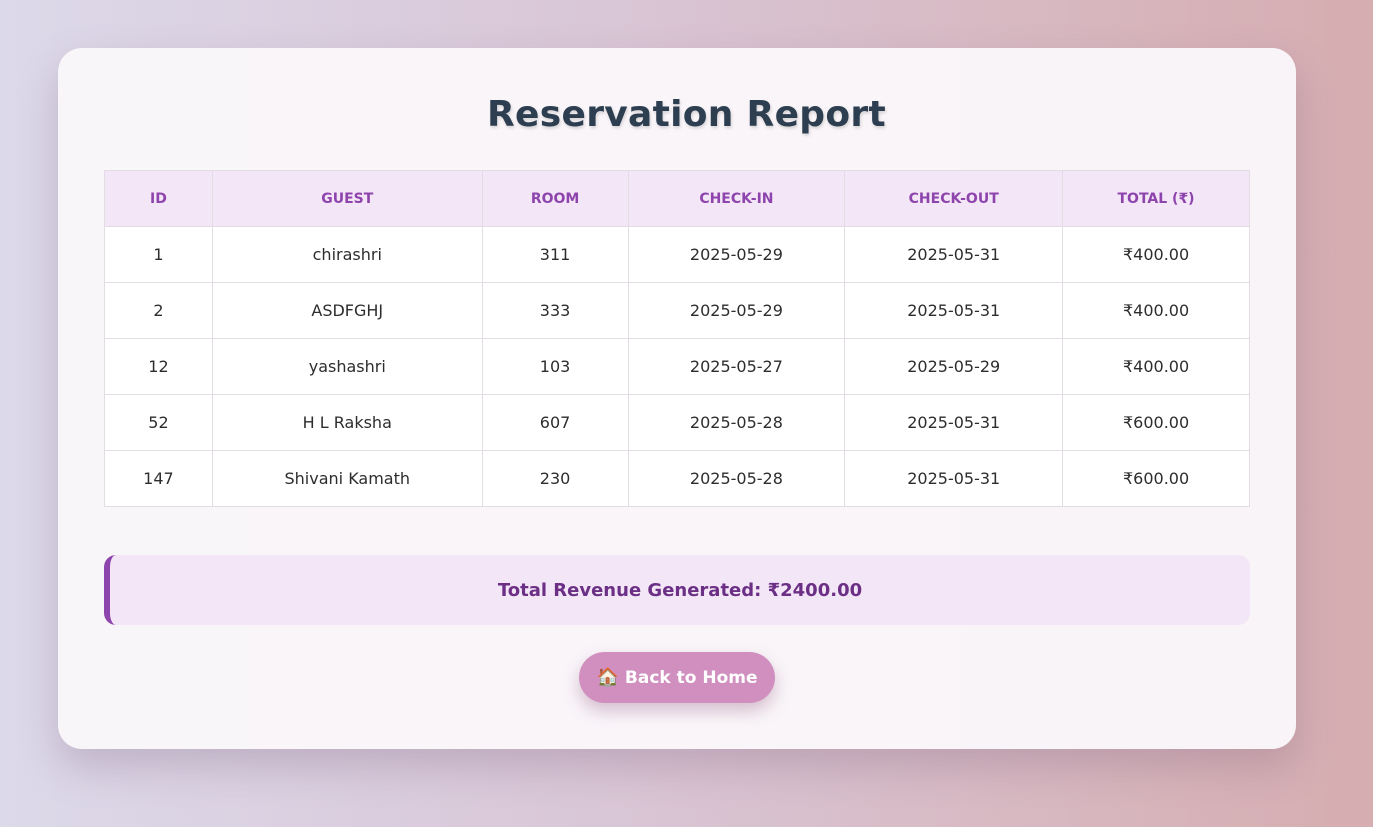 The width and height of the screenshot is (1373, 827). I want to click on column-header-id: ID, so click(158, 198).